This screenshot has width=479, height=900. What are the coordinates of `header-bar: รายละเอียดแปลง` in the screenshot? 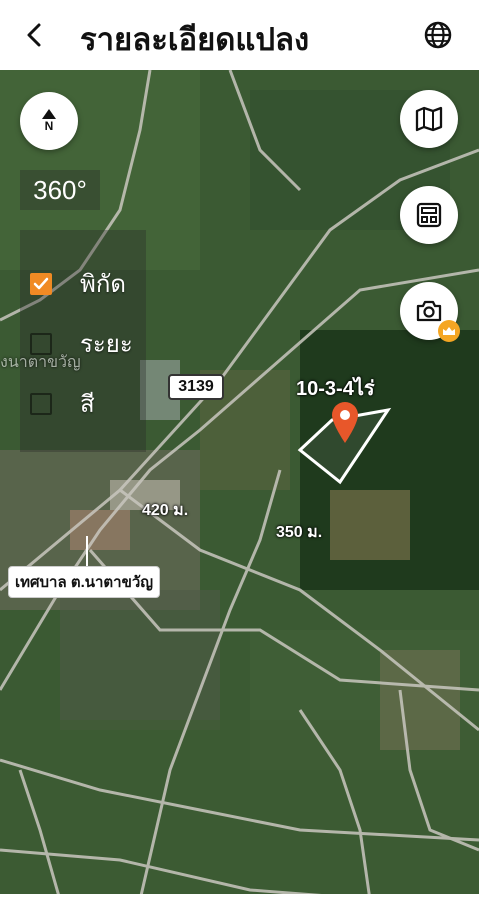 It's located at (239, 35).